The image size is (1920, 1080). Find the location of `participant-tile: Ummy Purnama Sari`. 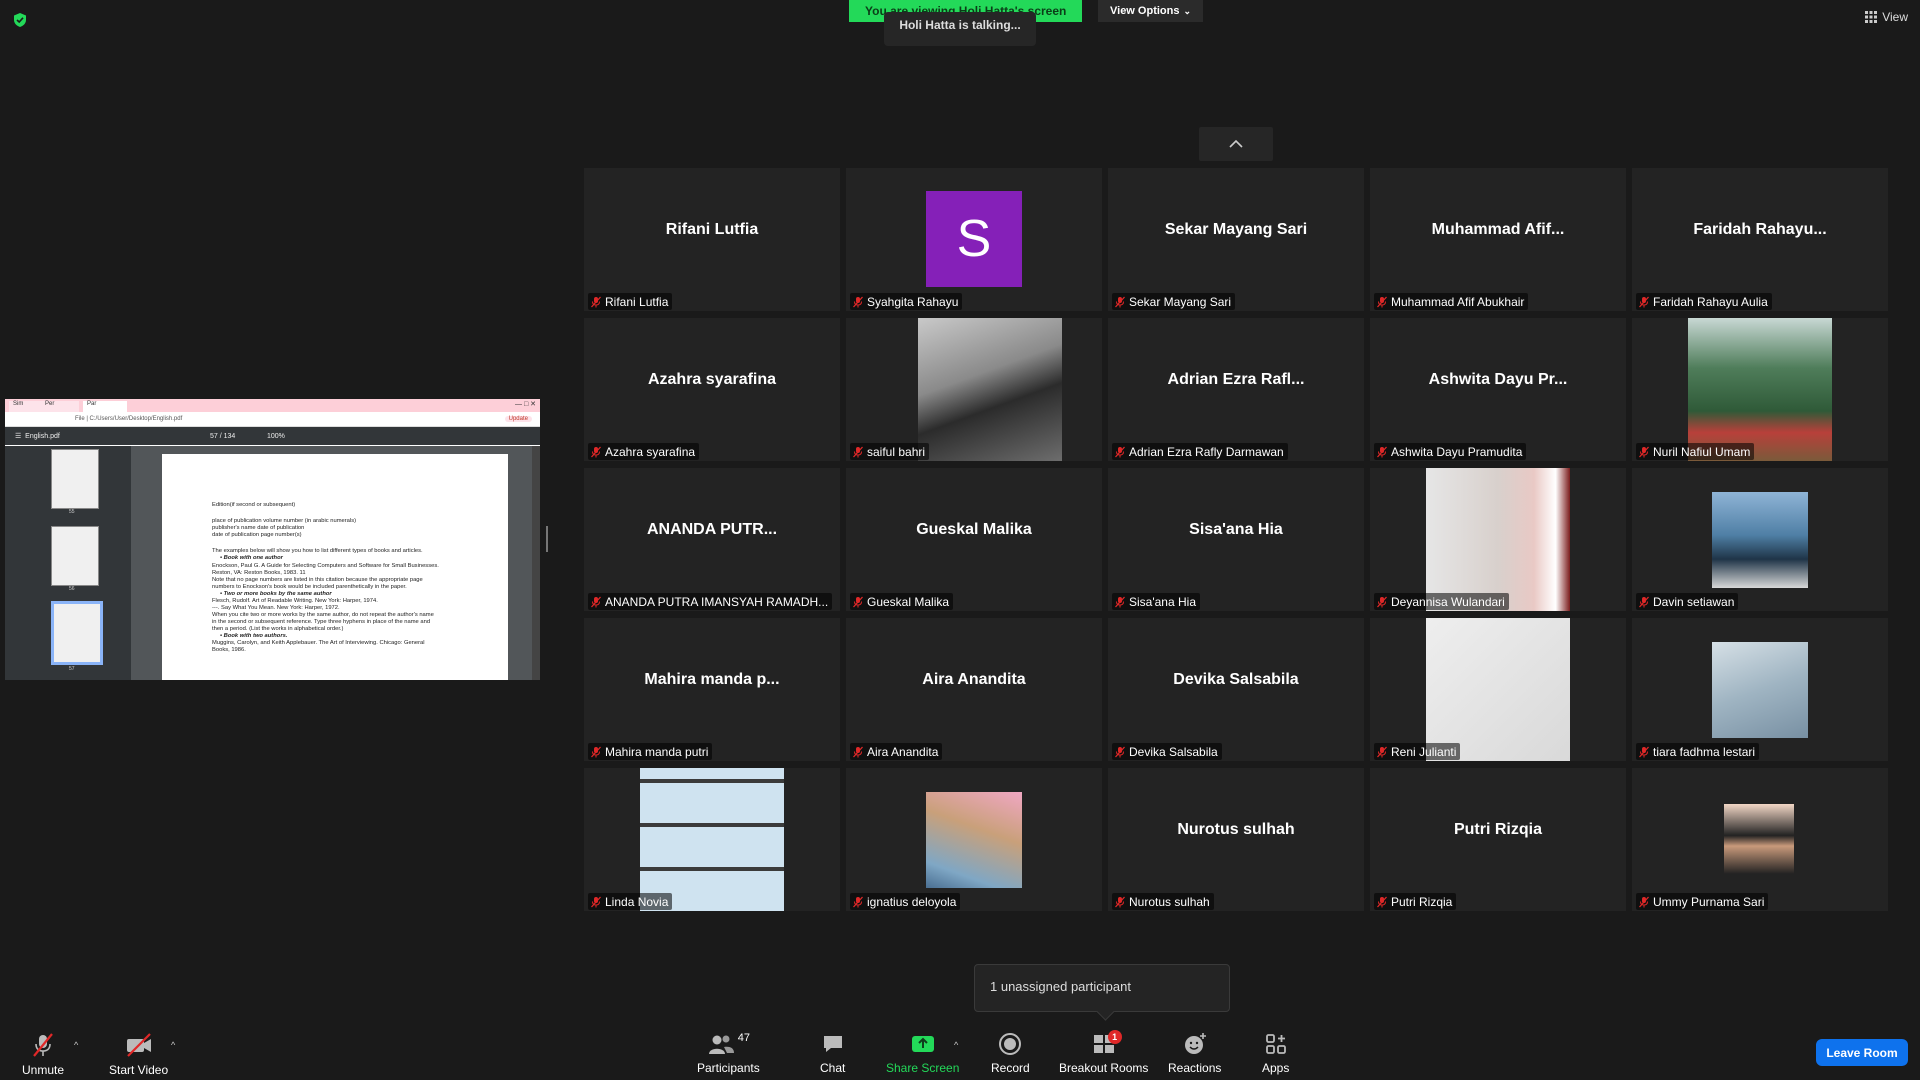

participant-tile: Ummy Purnama Sari is located at coordinates (1760, 839).